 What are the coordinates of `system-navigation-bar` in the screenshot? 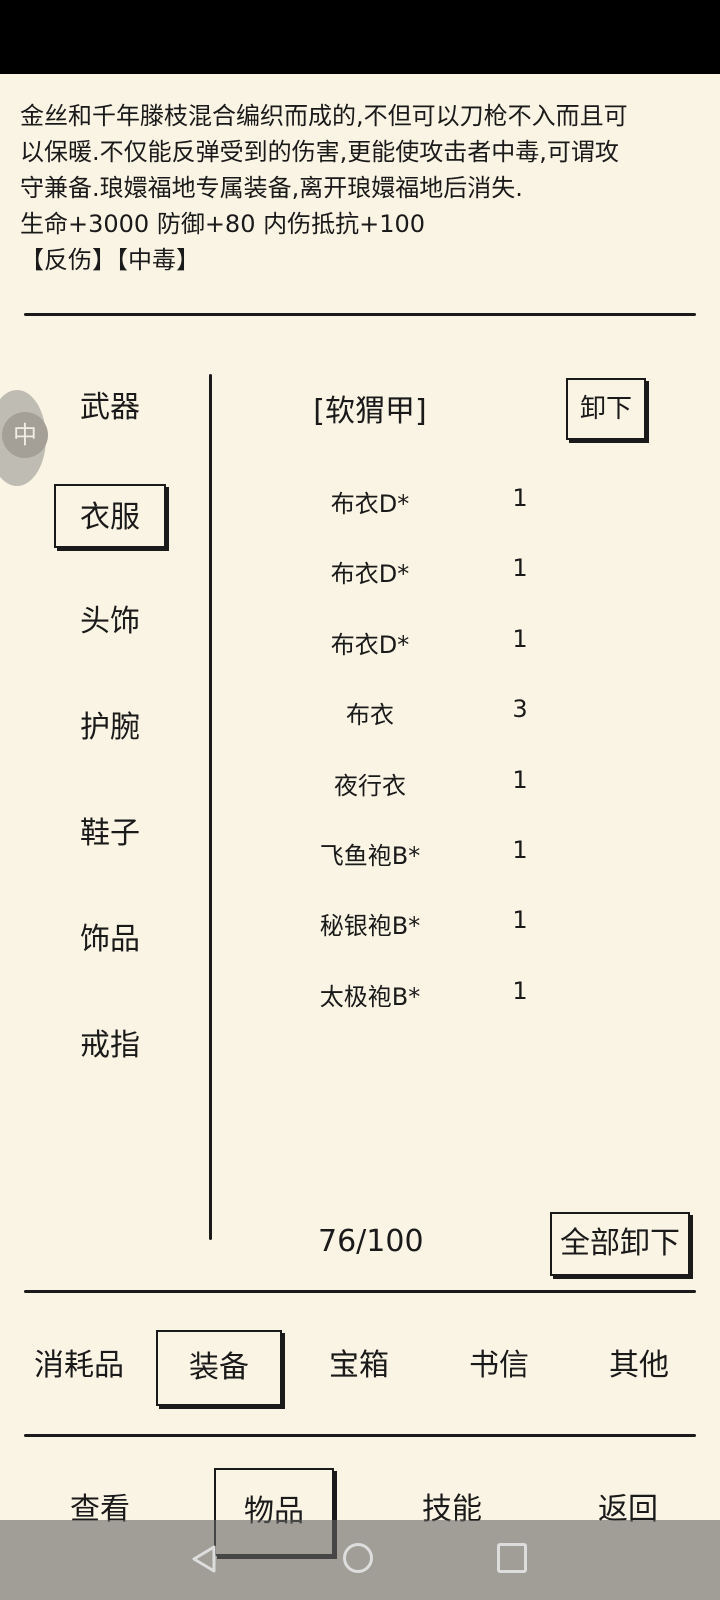 It's located at (360, 1560).